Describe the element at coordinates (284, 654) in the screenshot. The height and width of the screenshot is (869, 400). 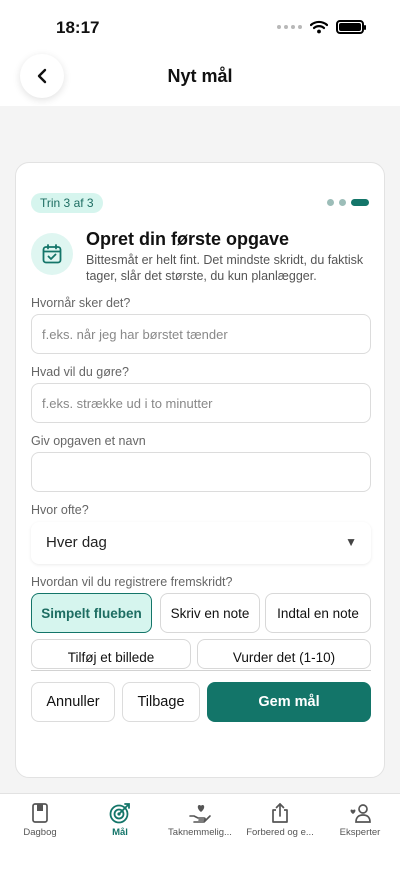
I see `progress-option-rating: Vurder det (1-10)` at that location.